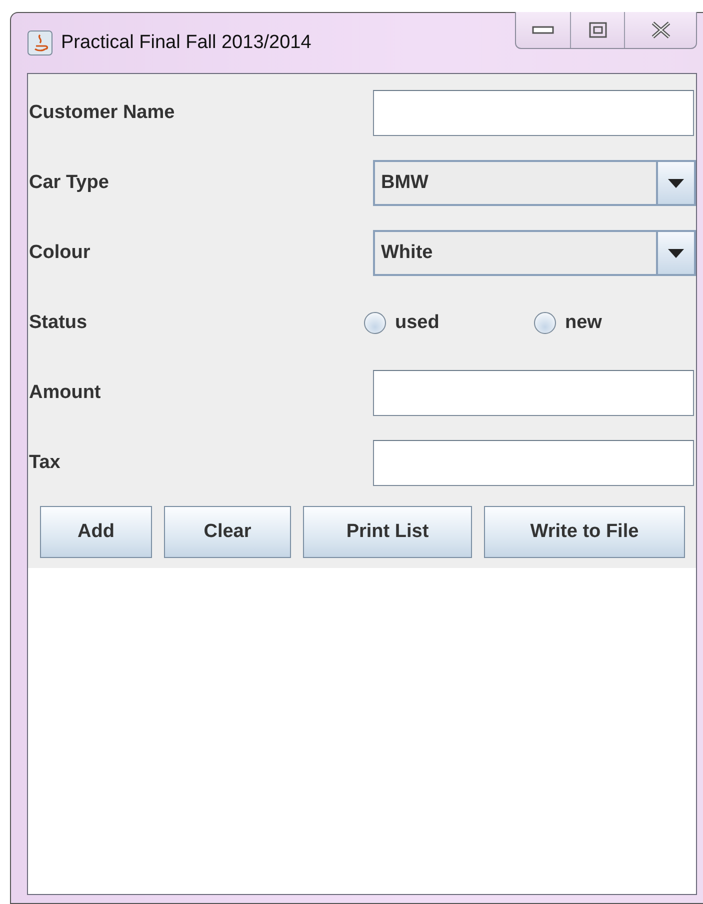  What do you see at coordinates (534, 253) in the screenshot?
I see `dropdown: White` at bounding box center [534, 253].